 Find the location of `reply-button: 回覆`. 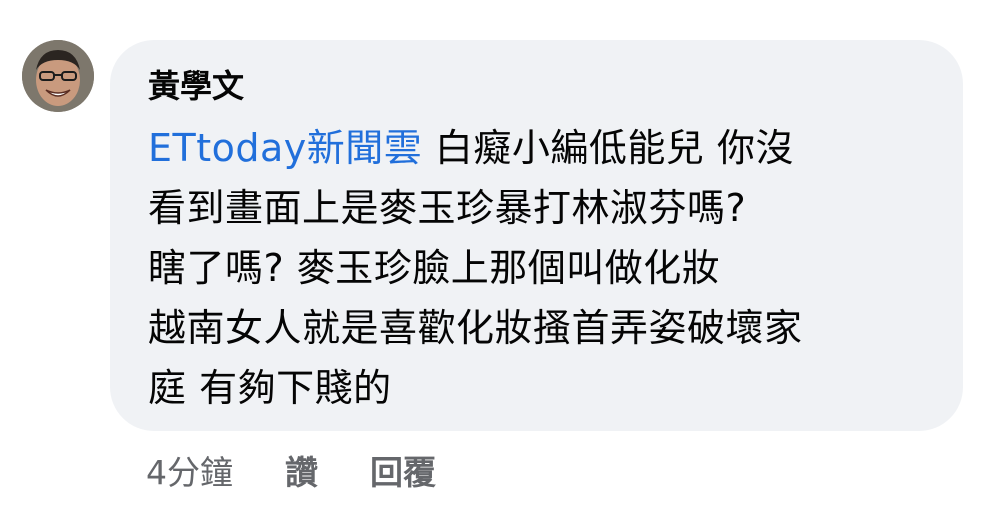

reply-button: 回覆 is located at coordinates (403, 470).